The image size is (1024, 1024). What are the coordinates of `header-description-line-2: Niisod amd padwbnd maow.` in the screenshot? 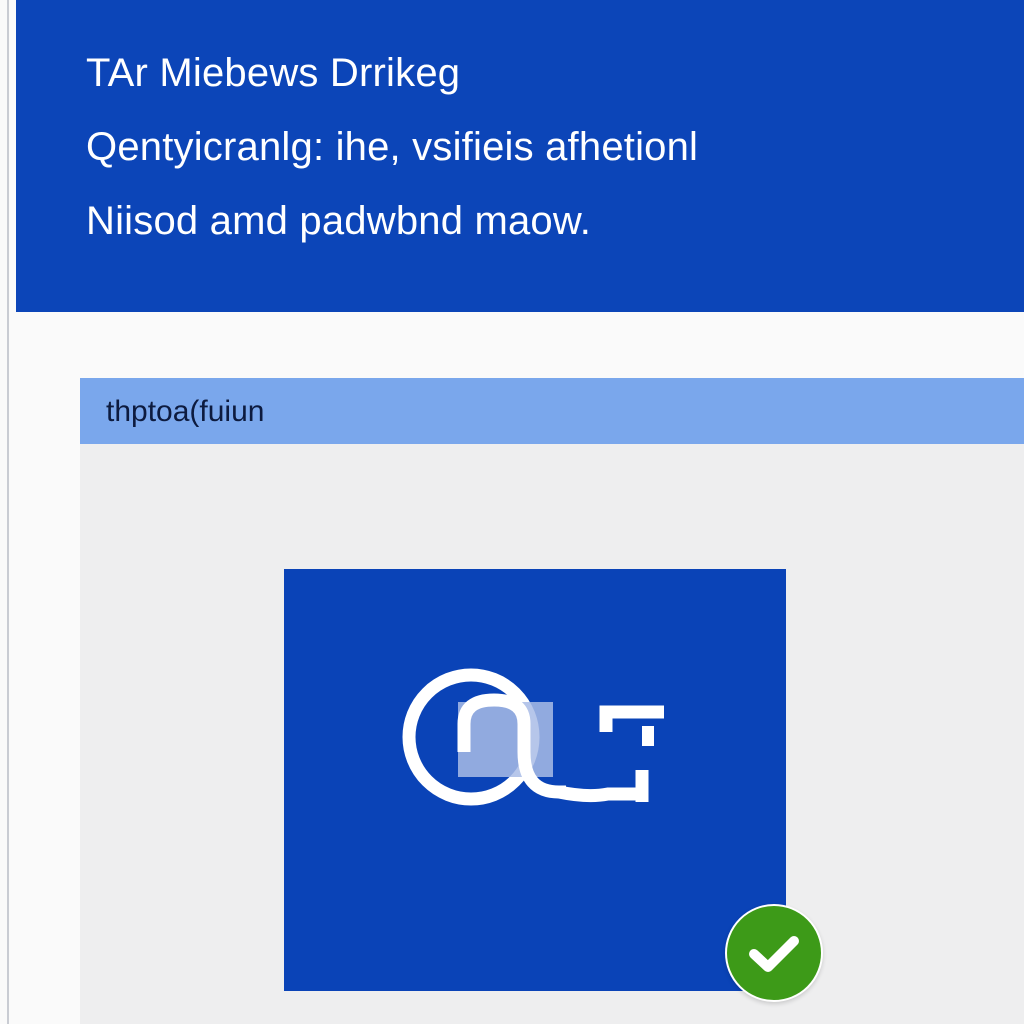 It's located at (339, 221).